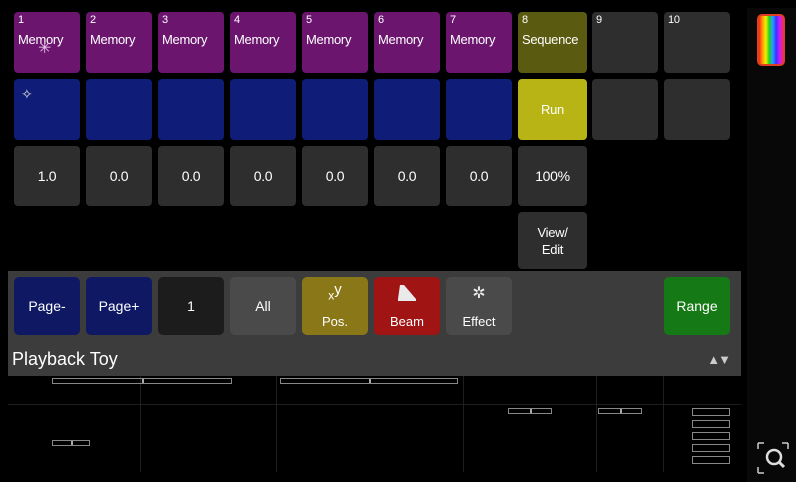 This screenshot has height=482, width=796. Describe the element at coordinates (237, 20) in the screenshot. I see `playback-number: 4` at that location.